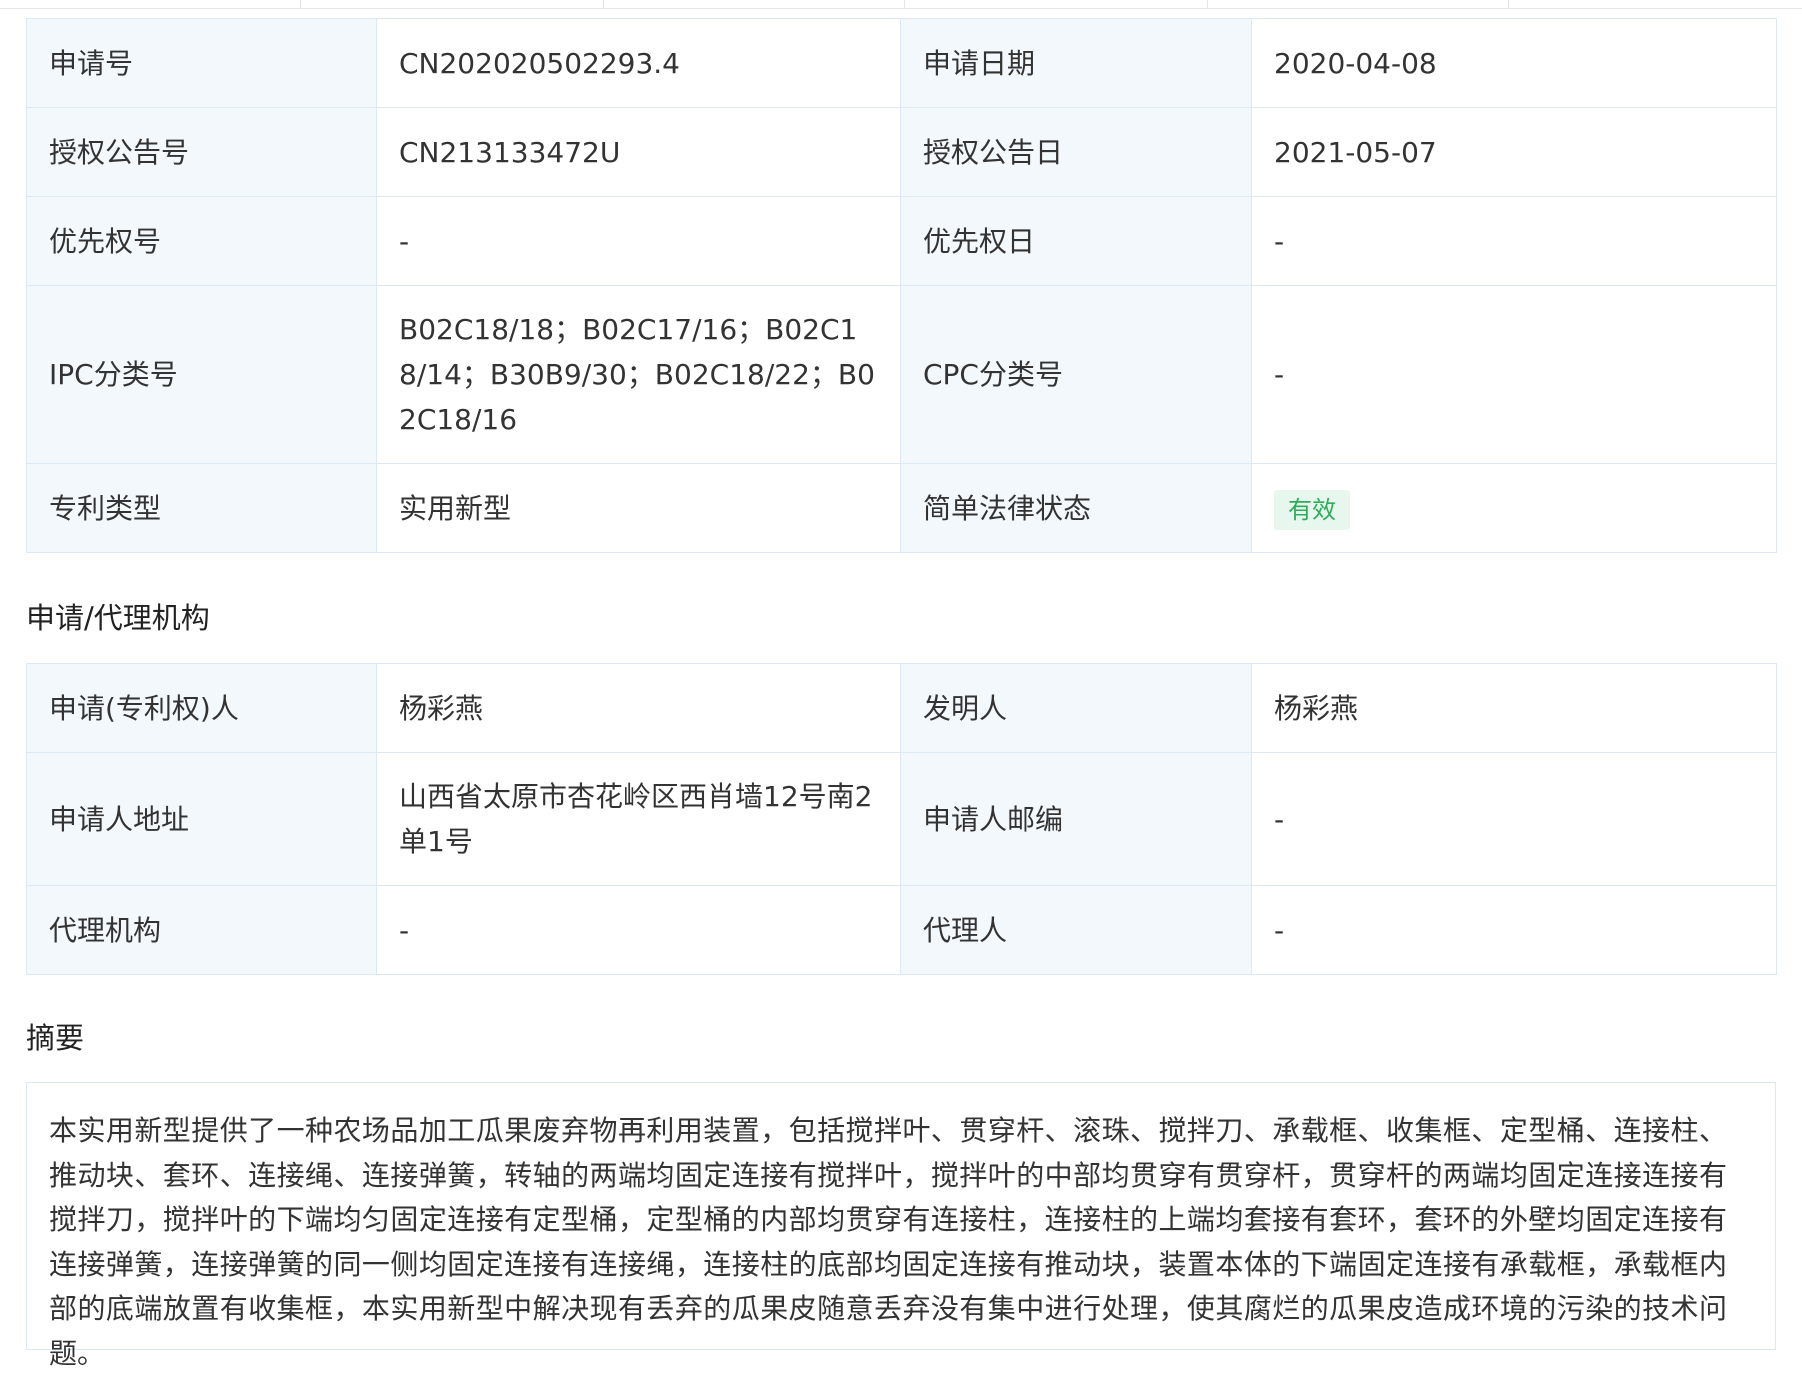  Describe the element at coordinates (201, 708) in the screenshot. I see `applicant-label: 申请(专利权)人` at that location.